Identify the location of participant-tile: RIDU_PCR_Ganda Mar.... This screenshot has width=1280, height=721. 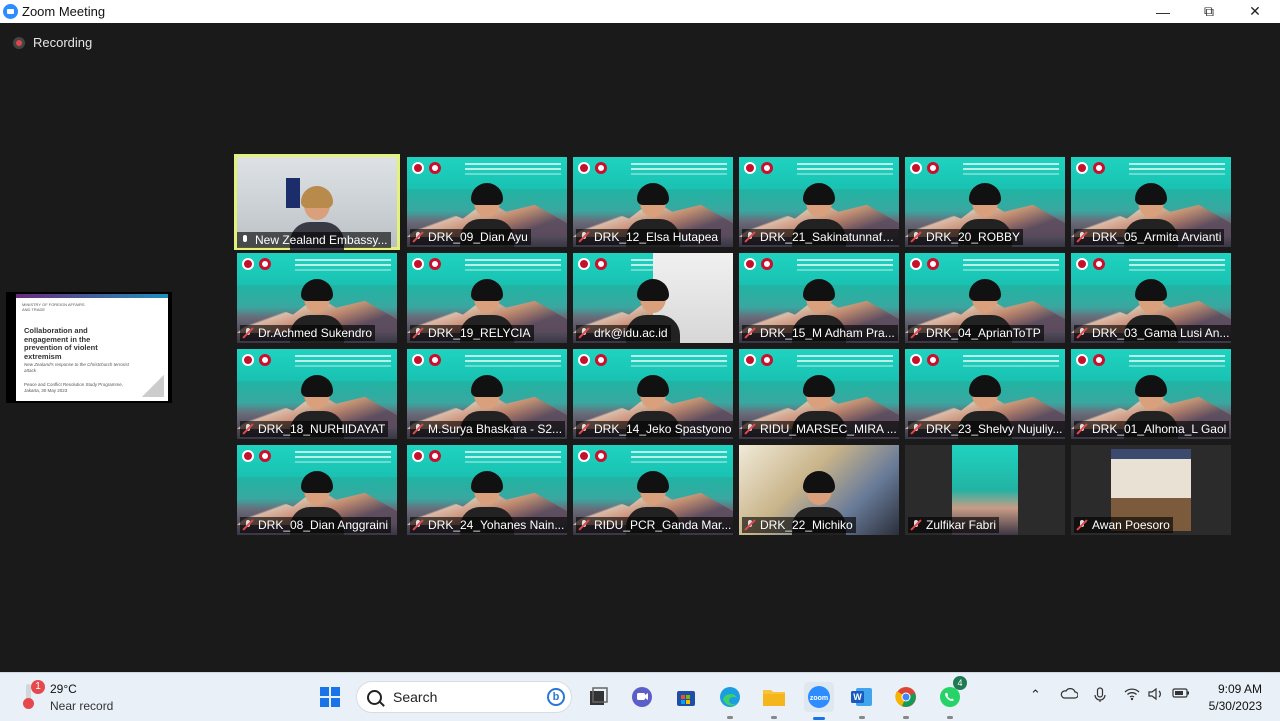
(653, 490).